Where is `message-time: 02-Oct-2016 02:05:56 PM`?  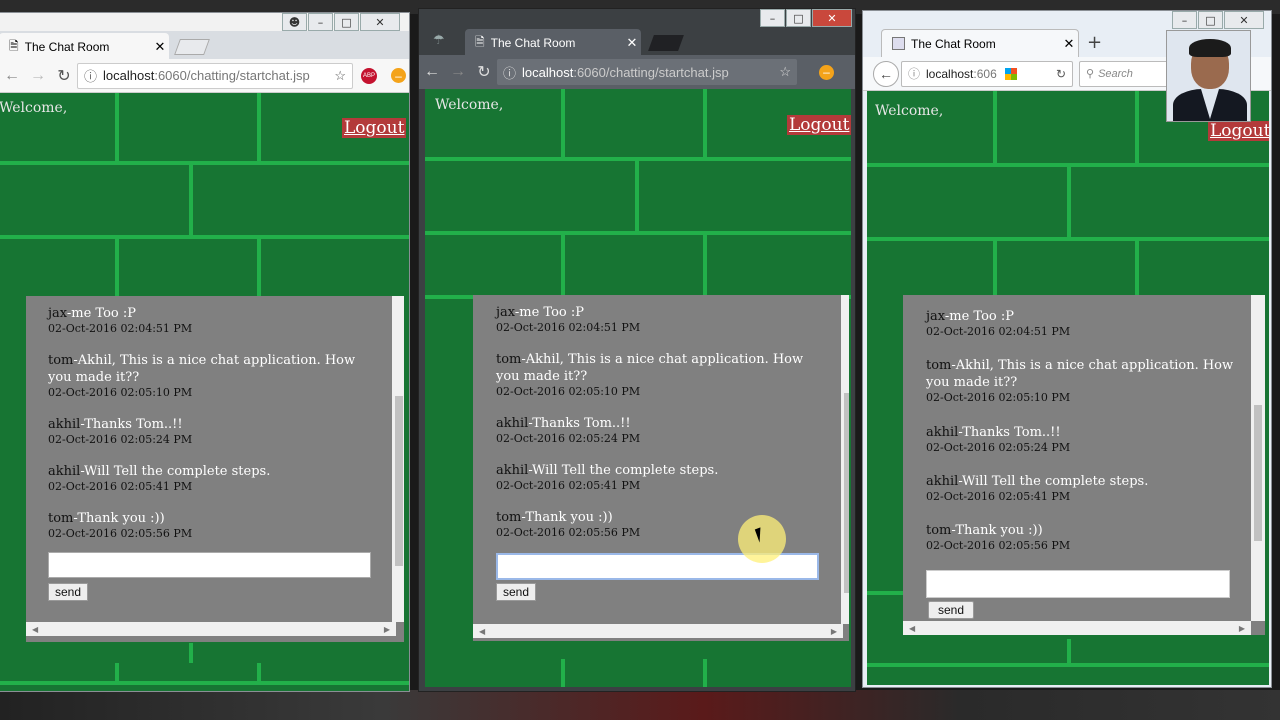
message-time: 02-Oct-2016 02:05:56 PM is located at coordinates (998, 545).